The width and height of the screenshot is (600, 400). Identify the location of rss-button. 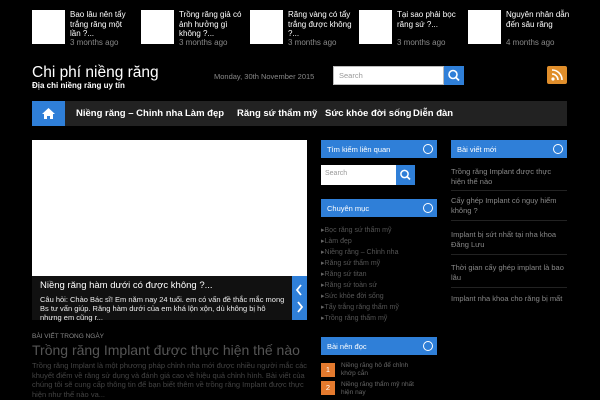
(557, 75).